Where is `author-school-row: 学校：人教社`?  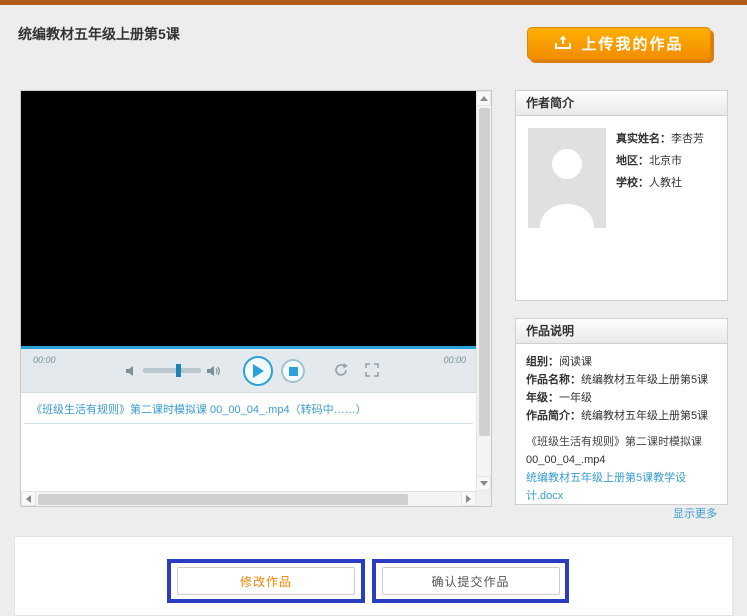
author-school-row: 学校：人教社 is located at coordinates (660, 183).